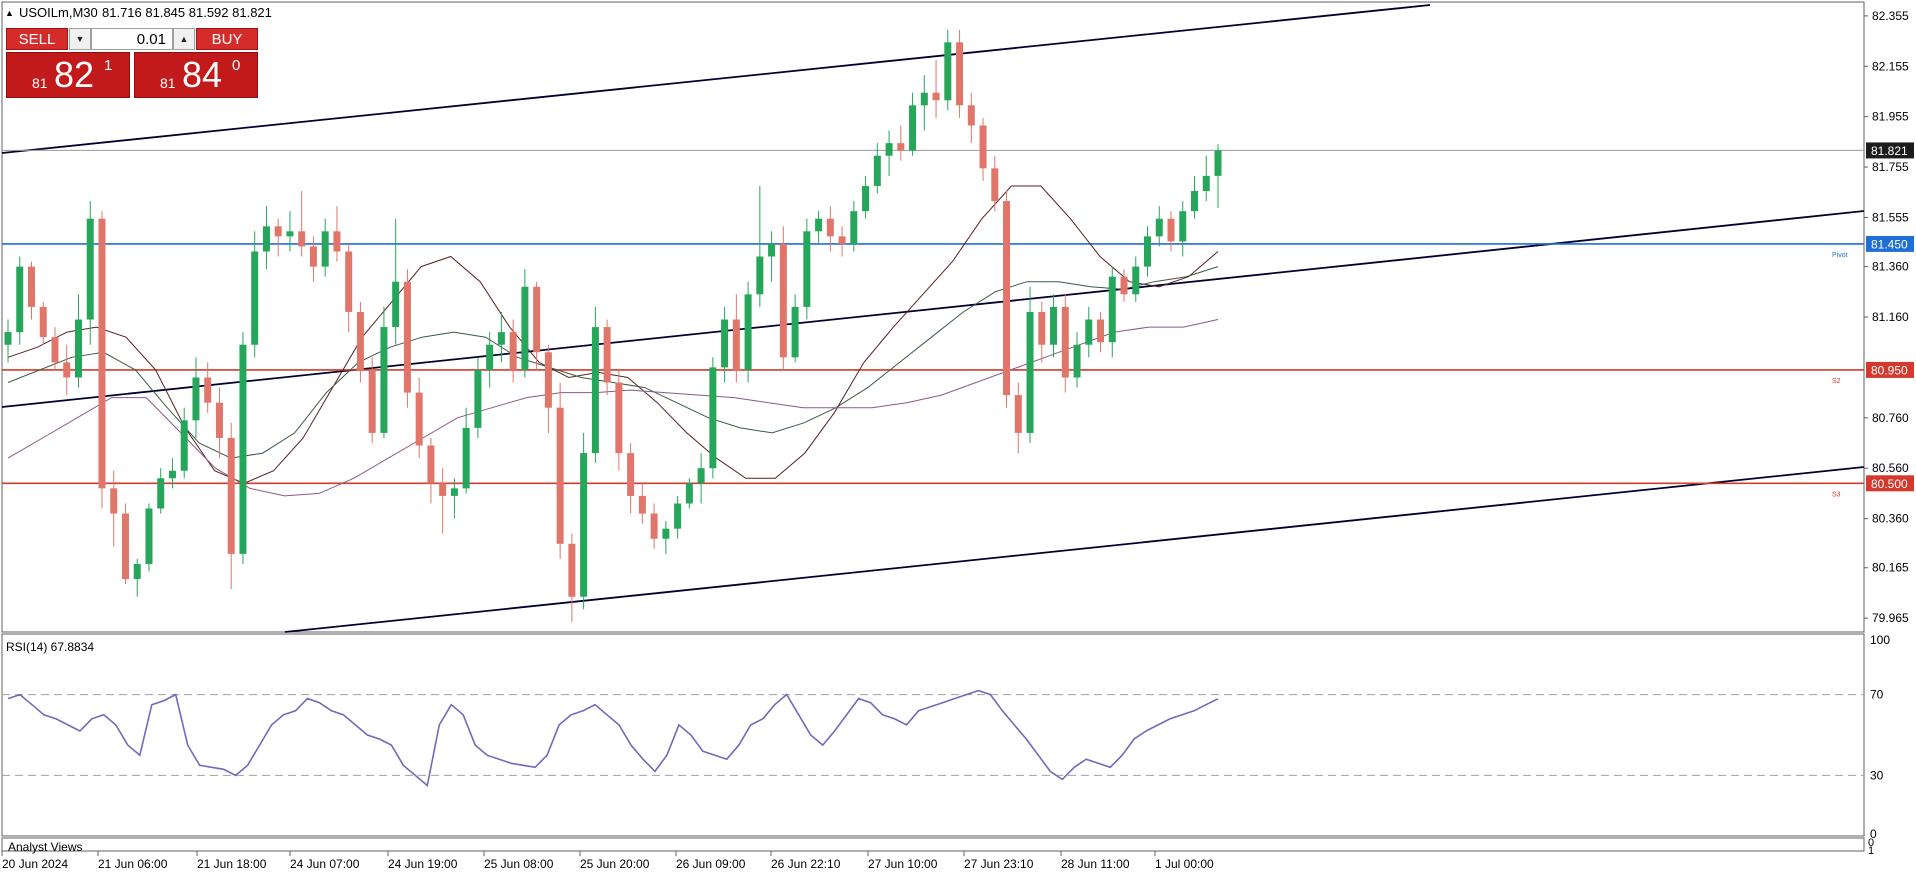  Describe the element at coordinates (80, 39) in the screenshot. I see `volume-decrease-icon: ▼` at that location.